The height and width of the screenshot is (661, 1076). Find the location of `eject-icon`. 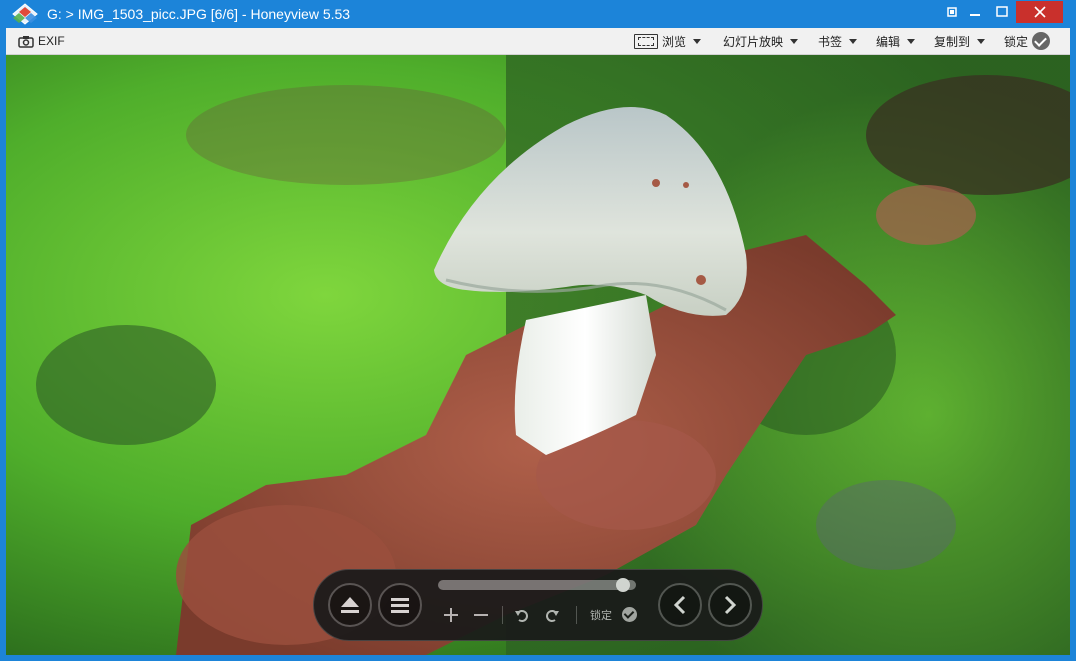

eject-icon is located at coordinates (350, 605).